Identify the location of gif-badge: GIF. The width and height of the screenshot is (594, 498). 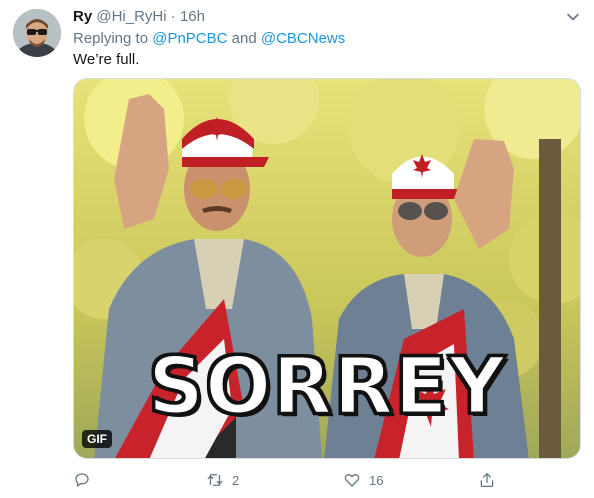
(97, 439).